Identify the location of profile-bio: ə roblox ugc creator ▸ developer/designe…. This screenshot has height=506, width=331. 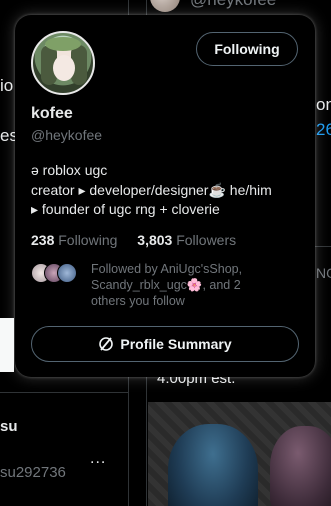
(168, 190).